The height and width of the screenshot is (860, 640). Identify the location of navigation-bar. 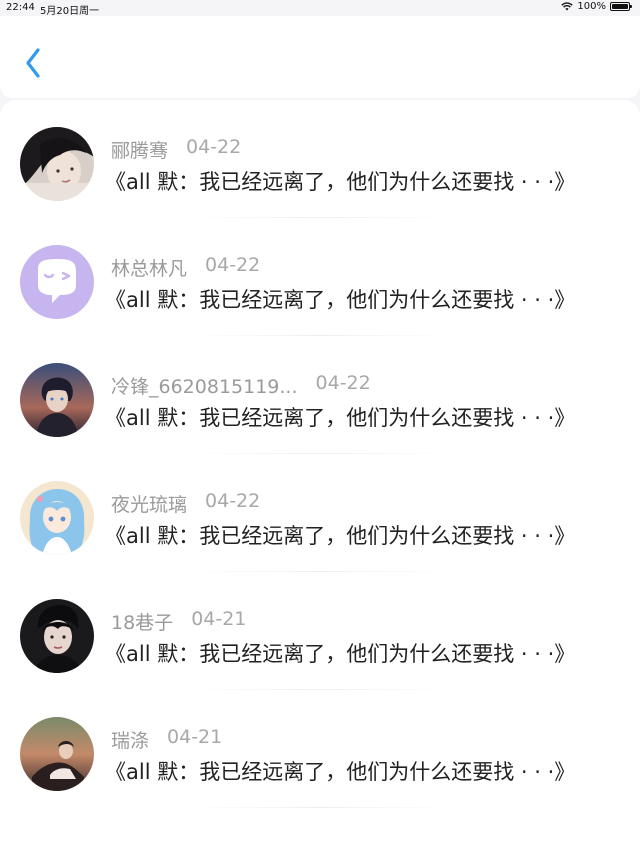
(320, 57).